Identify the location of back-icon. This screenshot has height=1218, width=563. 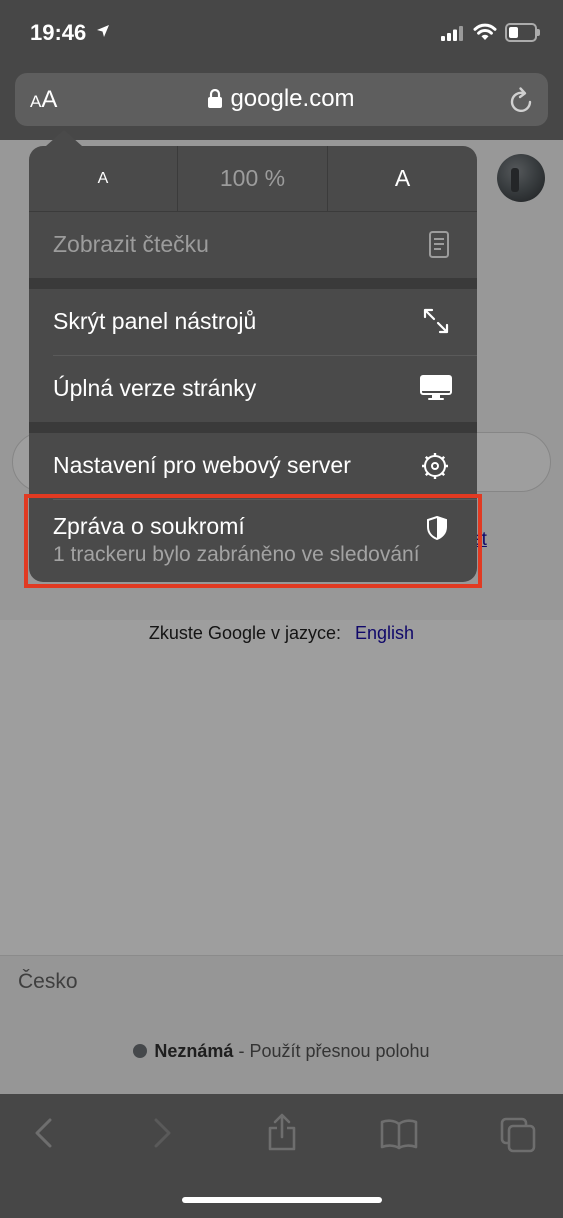
(43, 1133).